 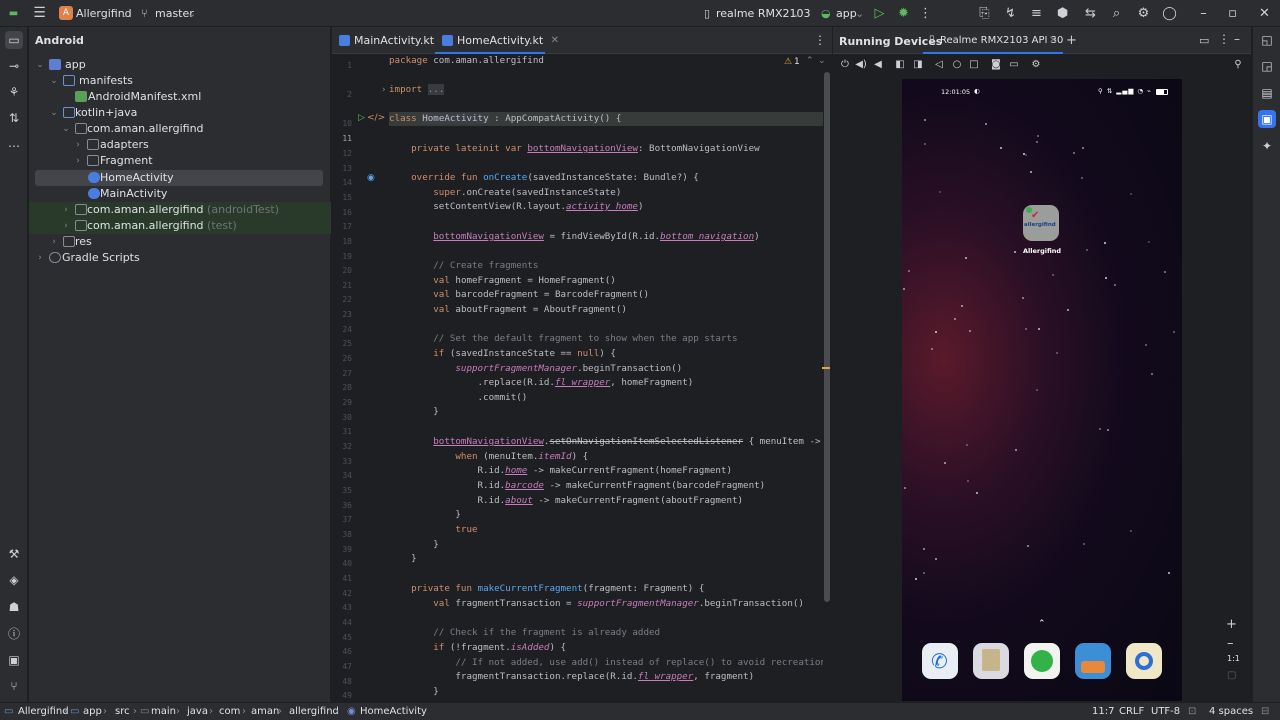 What do you see at coordinates (497, 40) in the screenshot?
I see `tab-homeactivity: HomeActivity.kt ✕` at bounding box center [497, 40].